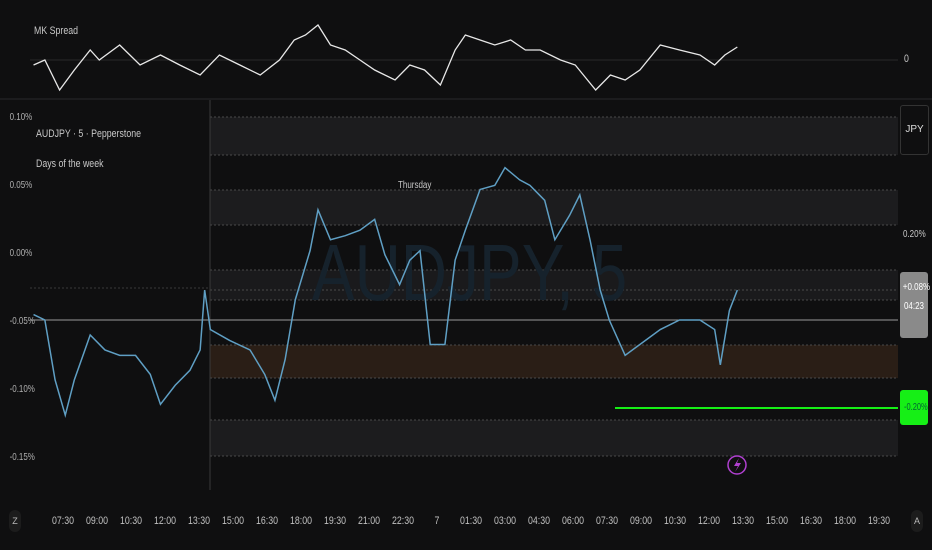  What do you see at coordinates (573, 521) in the screenshot?
I see `x-tick-label: 06:00` at bounding box center [573, 521].